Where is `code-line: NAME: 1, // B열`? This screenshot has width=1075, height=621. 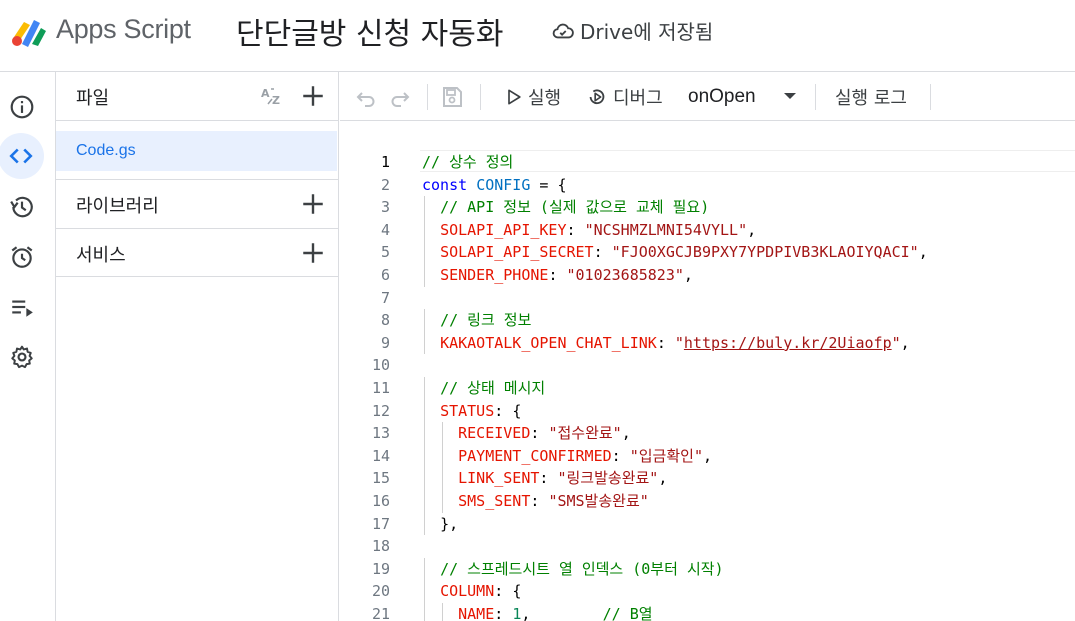
code-line: NAME: 1, // B열 is located at coordinates (747, 611).